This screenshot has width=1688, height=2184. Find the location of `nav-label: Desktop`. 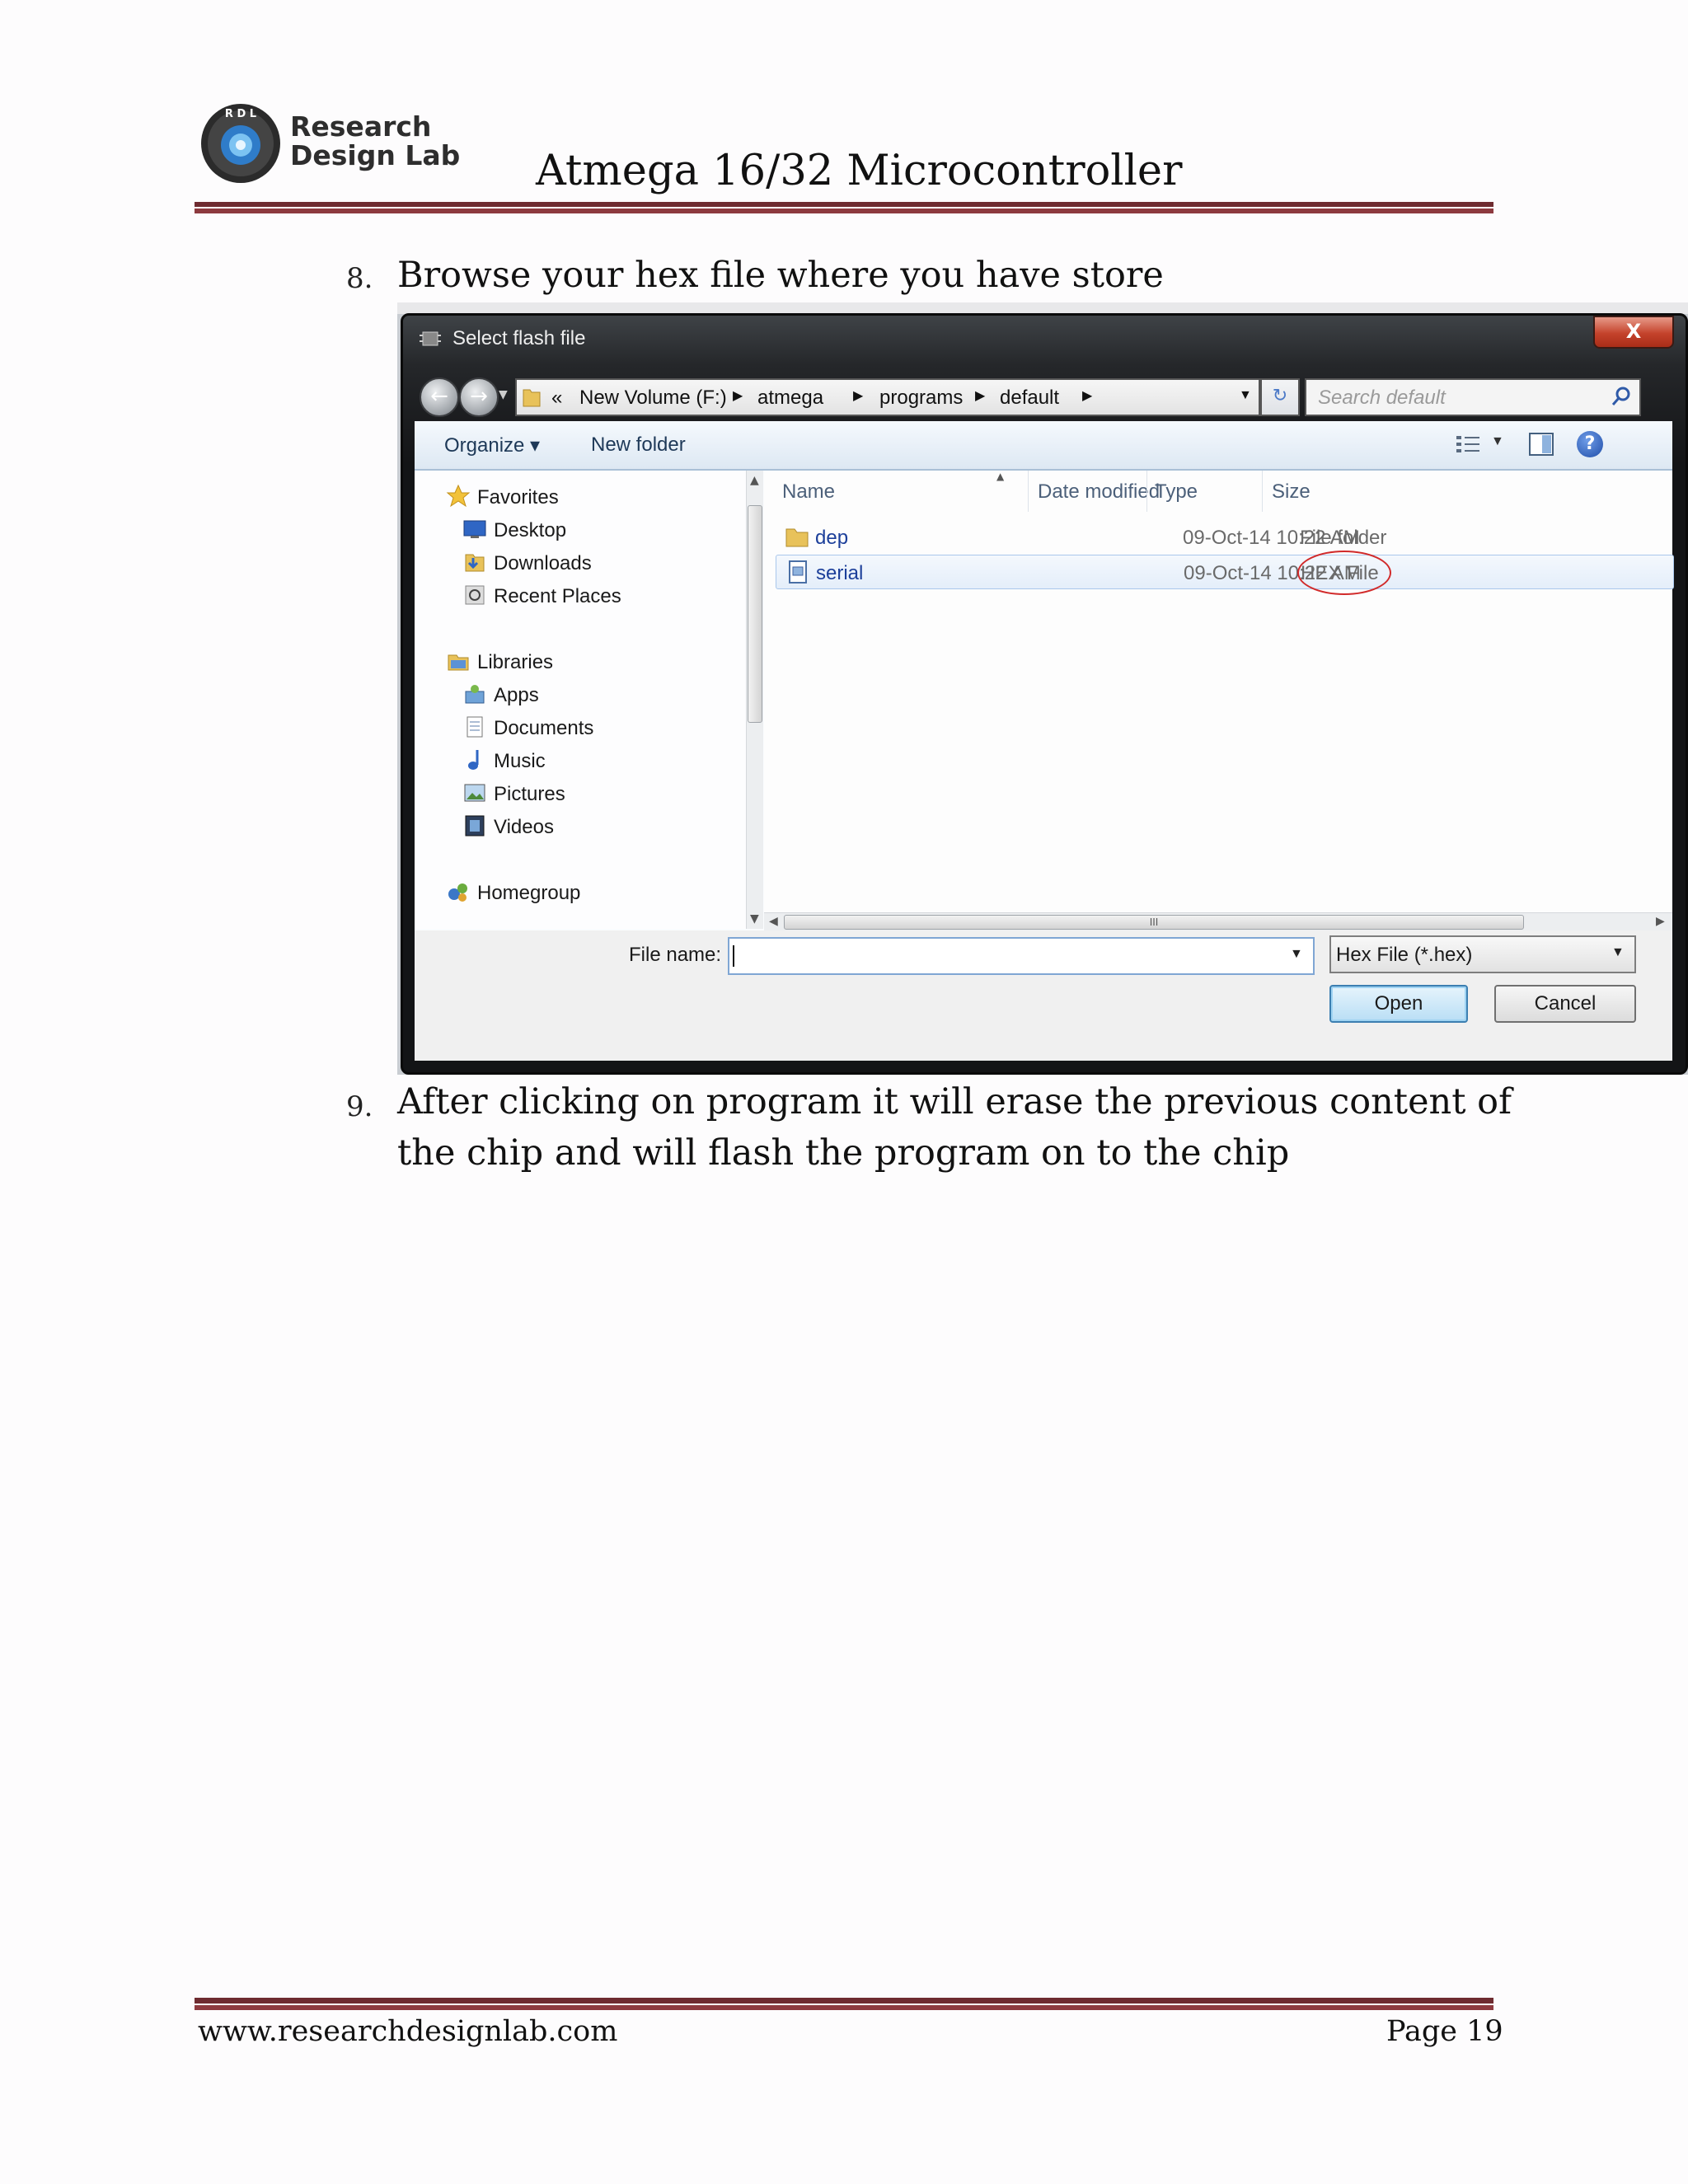

nav-label: Desktop is located at coordinates (530, 530).